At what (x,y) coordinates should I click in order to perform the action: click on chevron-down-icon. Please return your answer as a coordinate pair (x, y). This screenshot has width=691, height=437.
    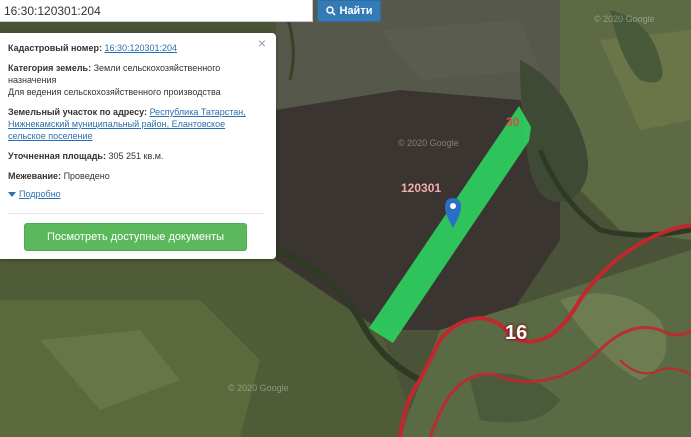
    Looking at the image, I should click on (12, 194).